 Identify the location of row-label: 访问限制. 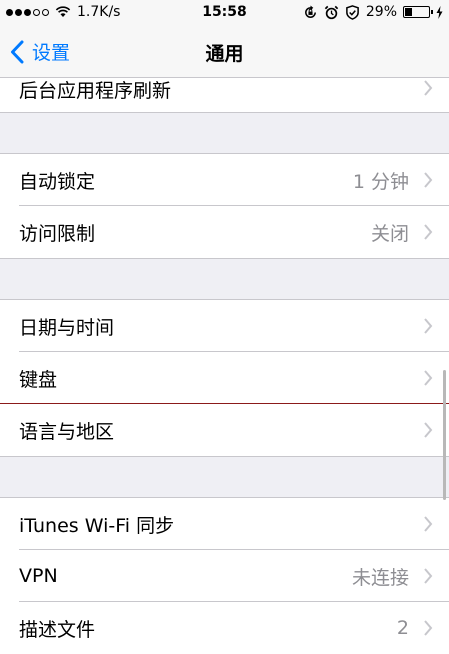
(57, 233).